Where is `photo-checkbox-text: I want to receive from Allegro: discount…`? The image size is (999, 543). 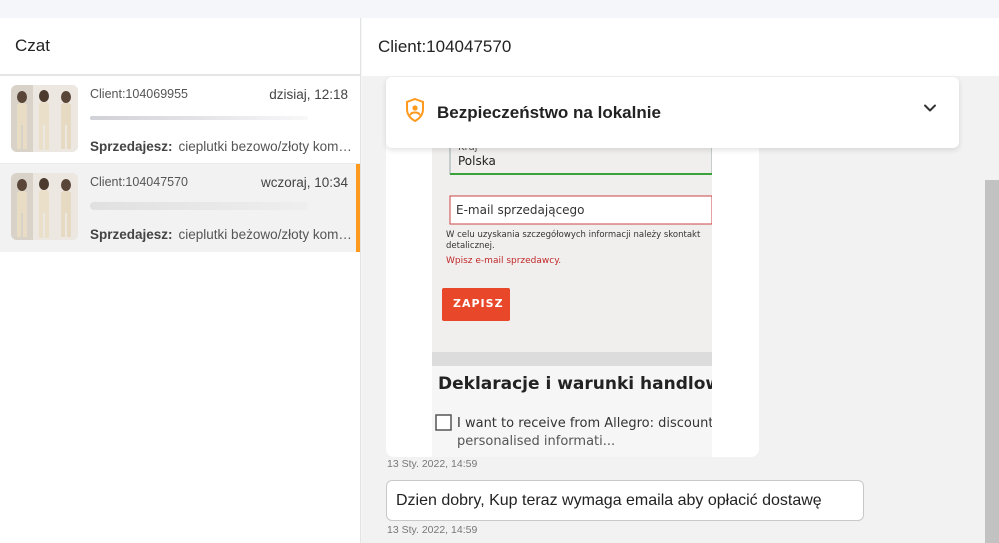
photo-checkbox-text: I want to receive from Allegro: discount… is located at coordinates (584, 423).